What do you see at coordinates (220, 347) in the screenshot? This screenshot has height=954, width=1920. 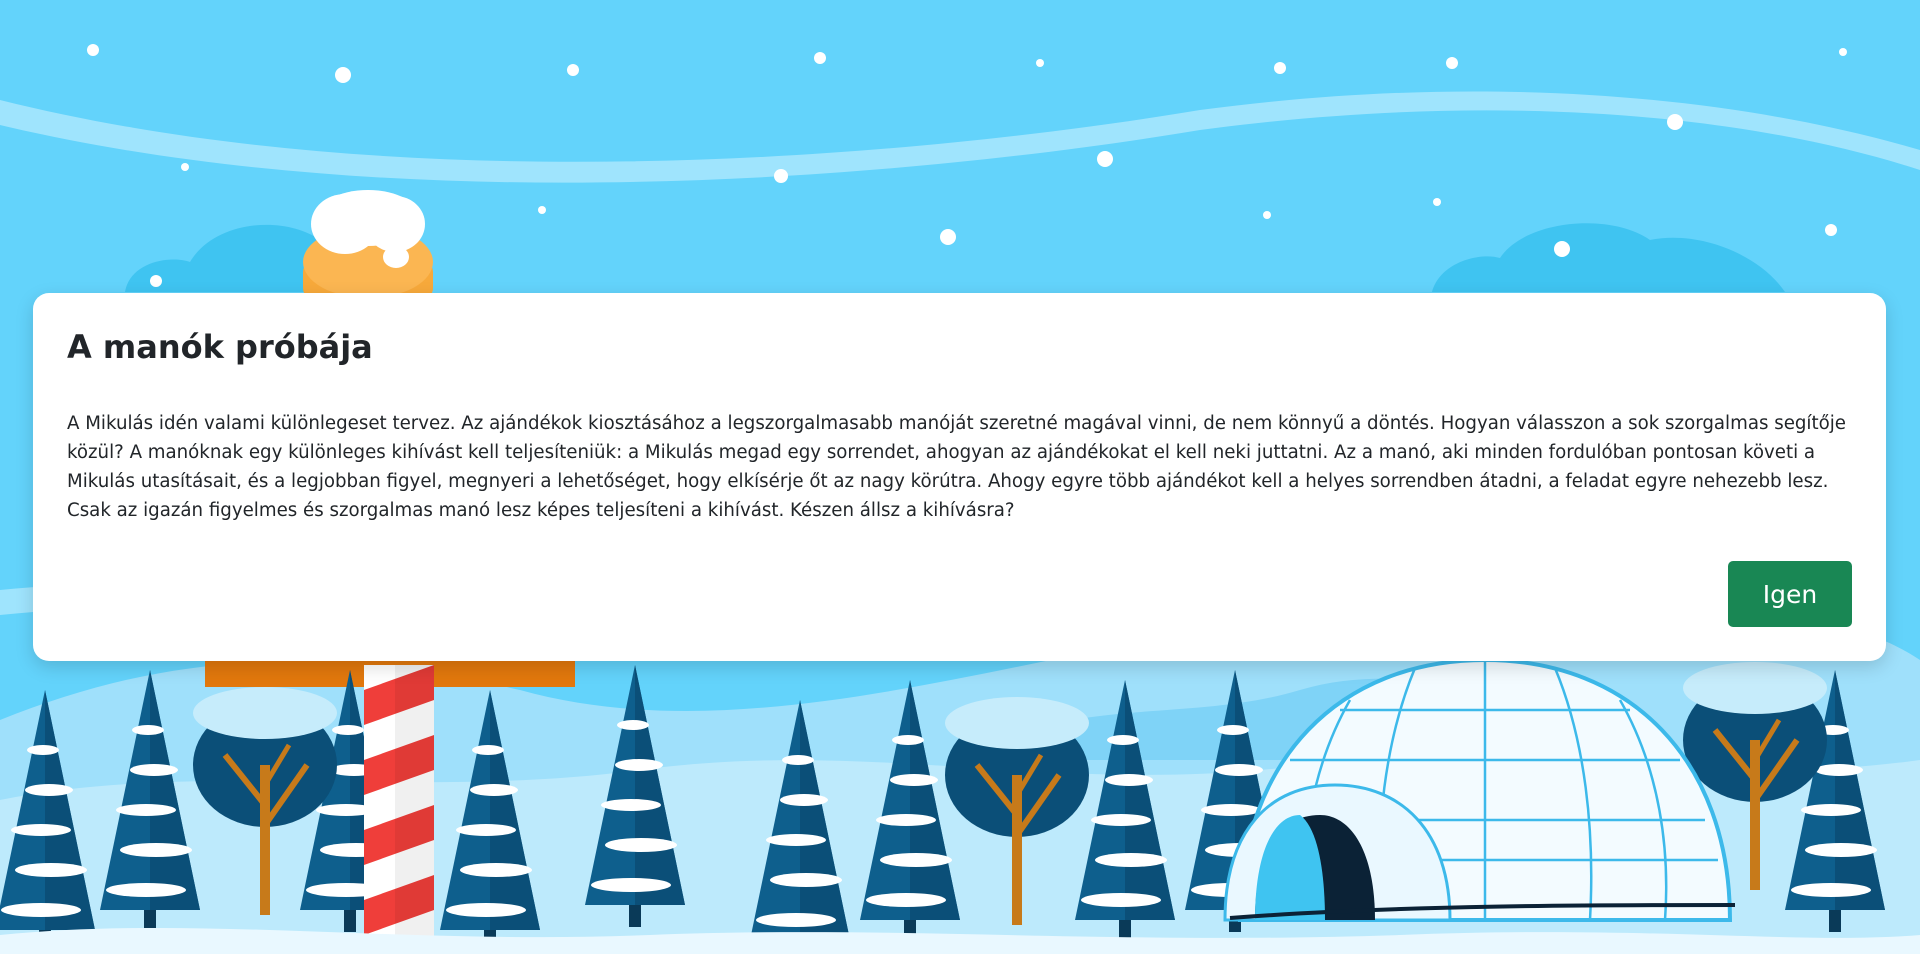 I see `dialog-title: A manók próbája` at bounding box center [220, 347].